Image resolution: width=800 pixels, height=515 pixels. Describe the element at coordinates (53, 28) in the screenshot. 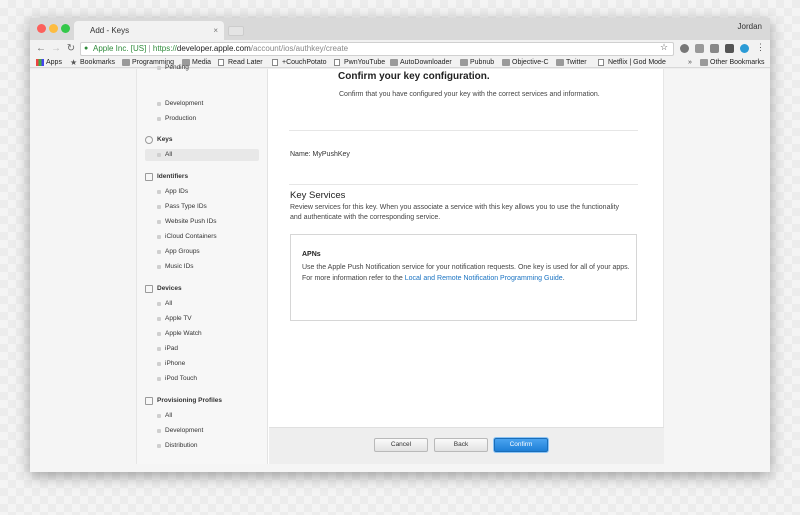

I see `minimize-window-button` at that location.